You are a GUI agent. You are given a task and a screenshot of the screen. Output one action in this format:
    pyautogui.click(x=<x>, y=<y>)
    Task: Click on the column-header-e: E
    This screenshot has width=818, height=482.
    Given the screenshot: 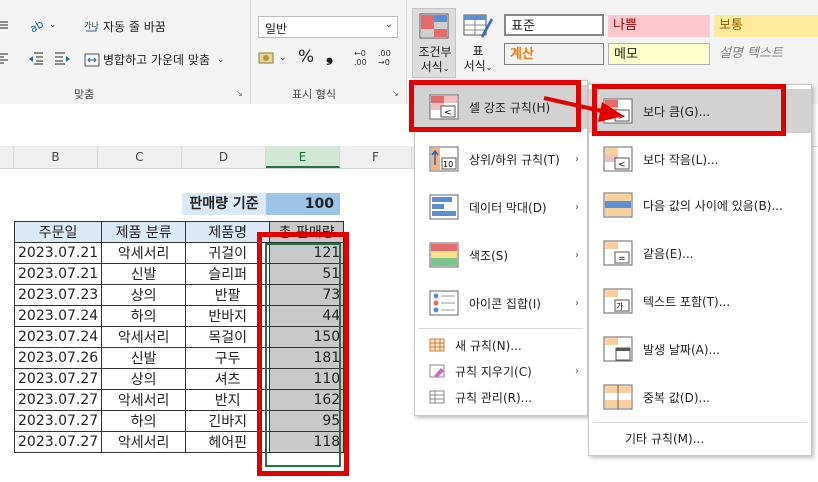 What is the action you would take?
    pyautogui.click(x=303, y=157)
    